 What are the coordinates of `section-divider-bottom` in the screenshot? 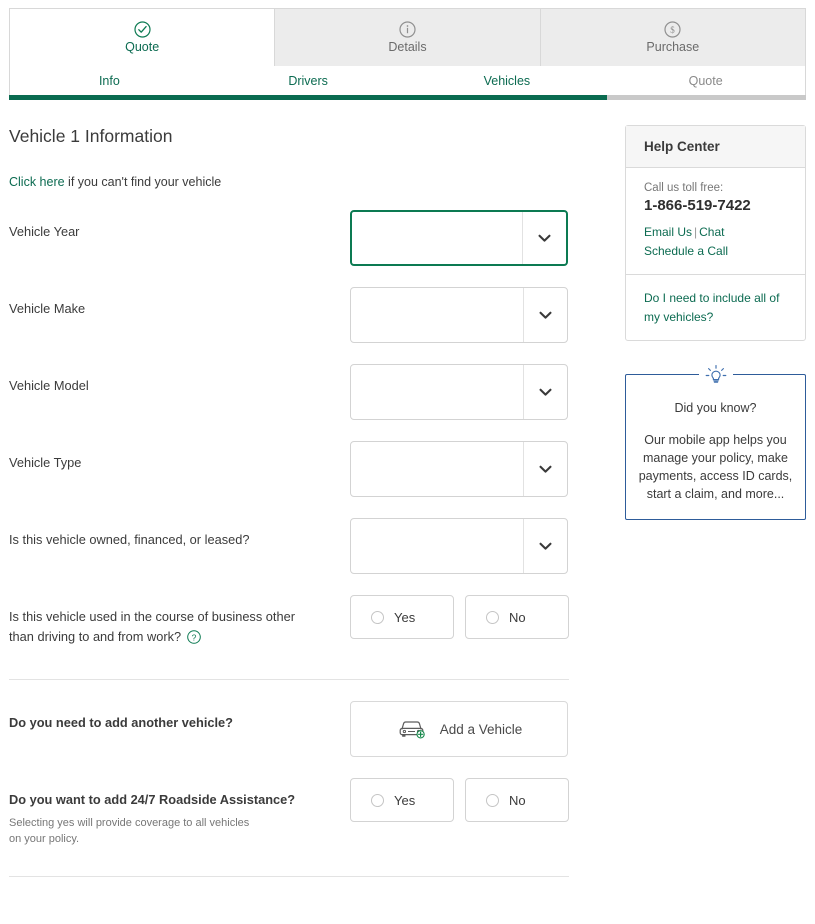 It's located at (289, 876).